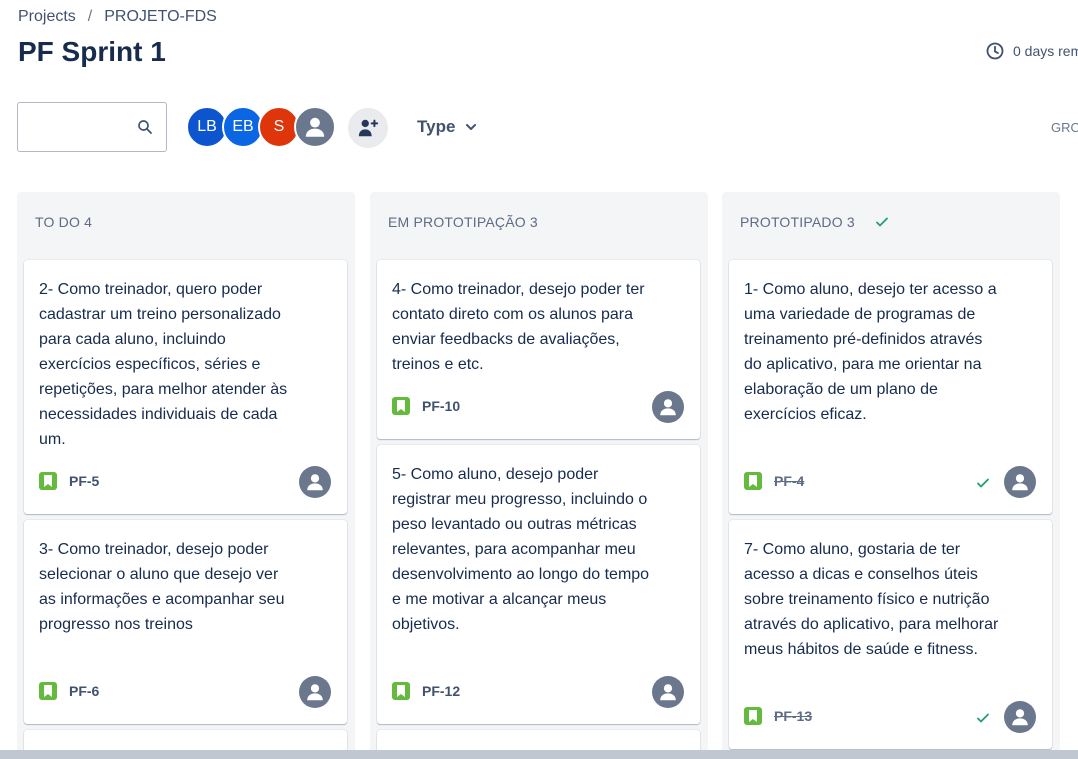 This screenshot has width=1078, height=759. I want to click on card-key: PF-4, so click(774, 481).